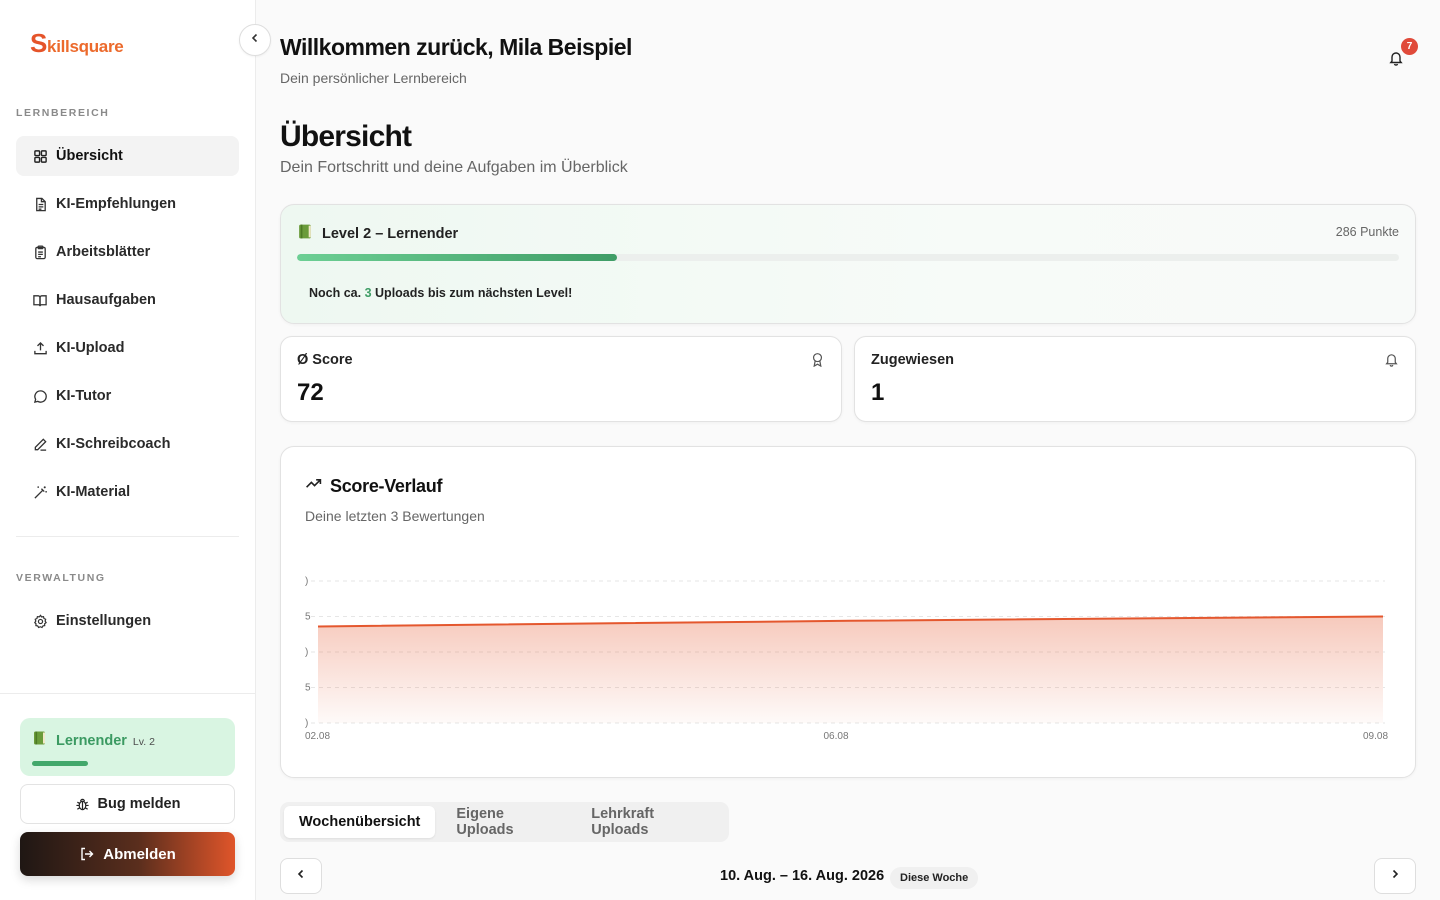 The width and height of the screenshot is (1440, 900). What do you see at coordinates (40, 492) in the screenshot?
I see `wand-icon` at bounding box center [40, 492].